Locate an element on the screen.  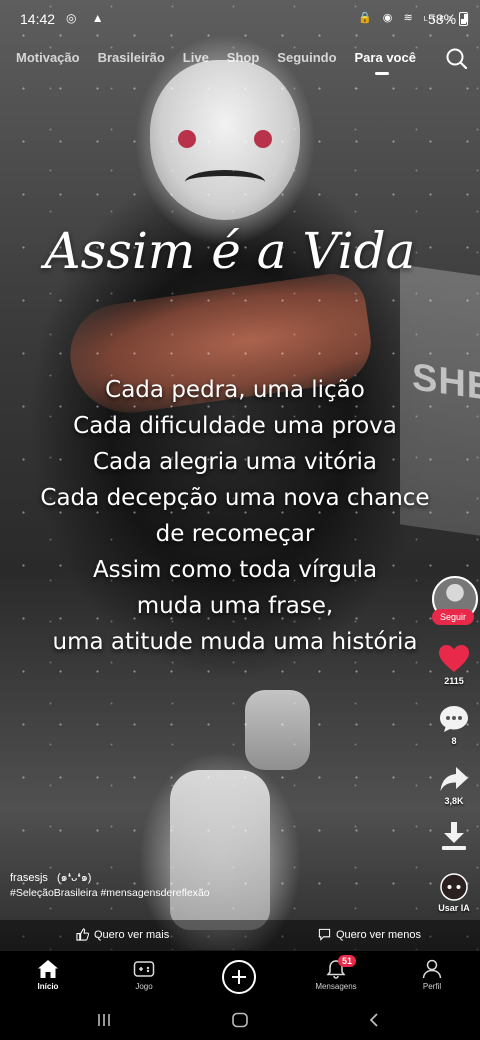
home-pill-icon is located at coordinates (240, 1020).